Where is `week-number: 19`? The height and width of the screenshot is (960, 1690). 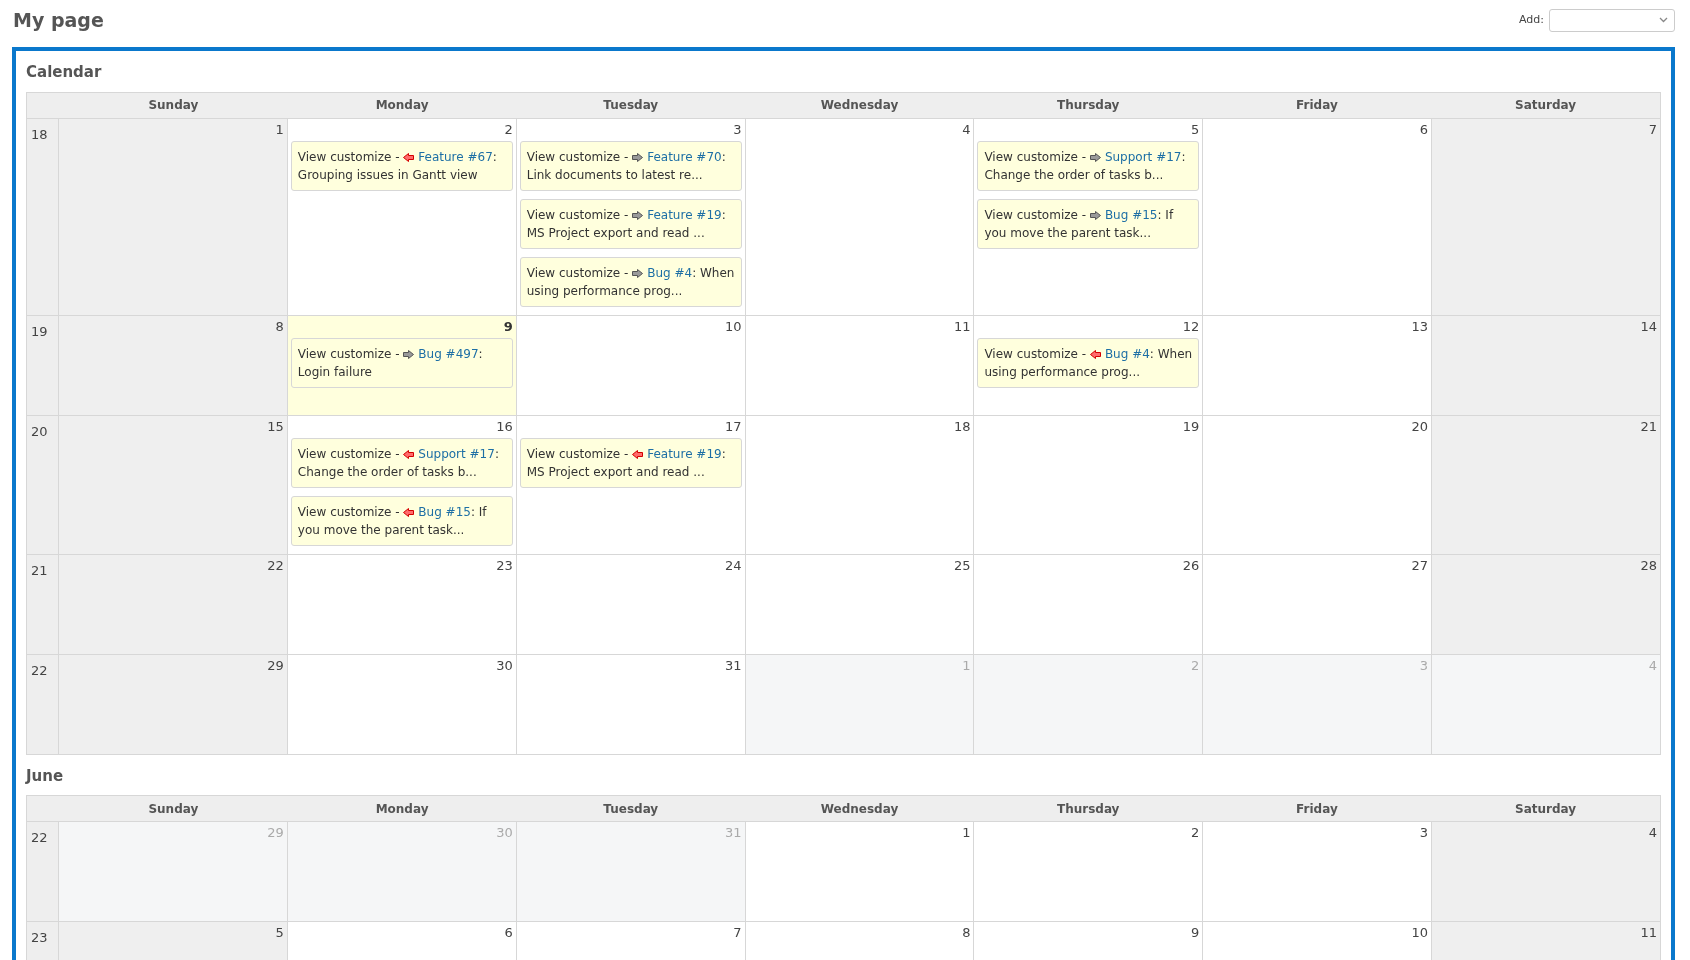
week-number: 19 is located at coordinates (39, 331).